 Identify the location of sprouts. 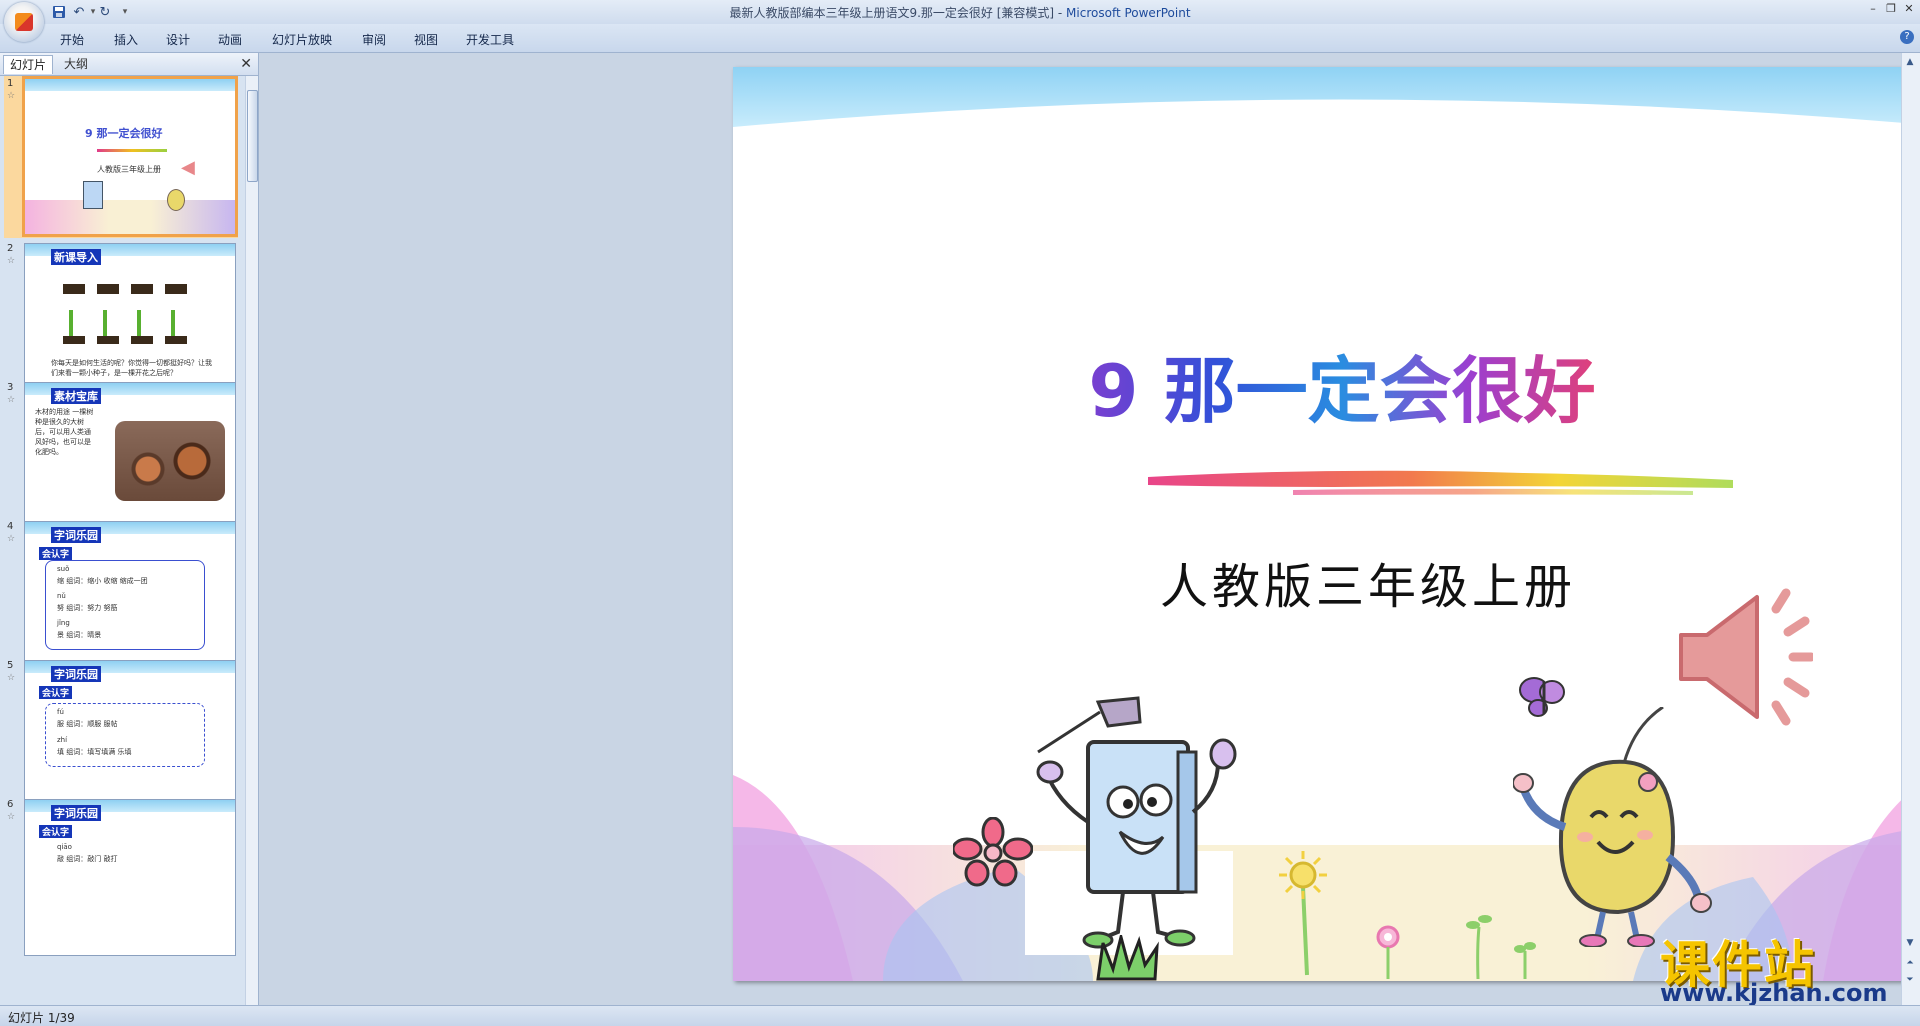
(129, 323).